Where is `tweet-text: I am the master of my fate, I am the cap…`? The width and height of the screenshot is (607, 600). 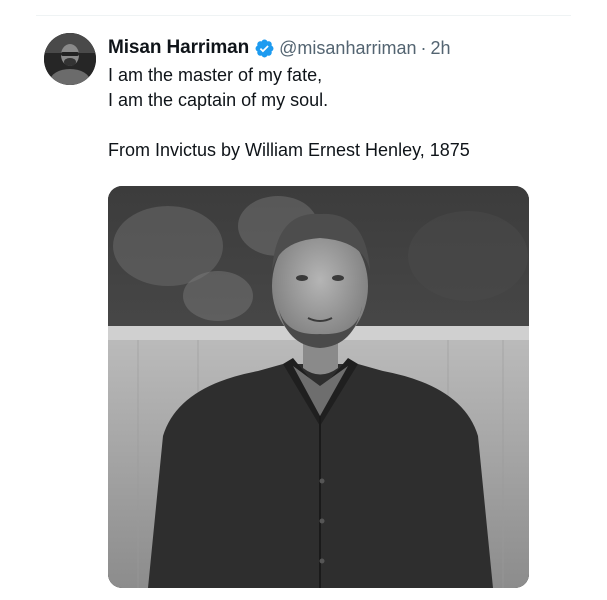
tweet-text: I am the master of my fate, I am the cap… is located at coordinates (342, 113).